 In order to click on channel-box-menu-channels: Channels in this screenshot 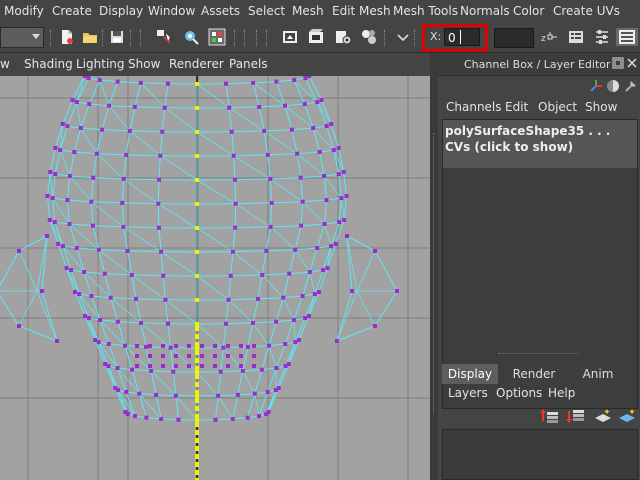, I will do `click(474, 107)`.